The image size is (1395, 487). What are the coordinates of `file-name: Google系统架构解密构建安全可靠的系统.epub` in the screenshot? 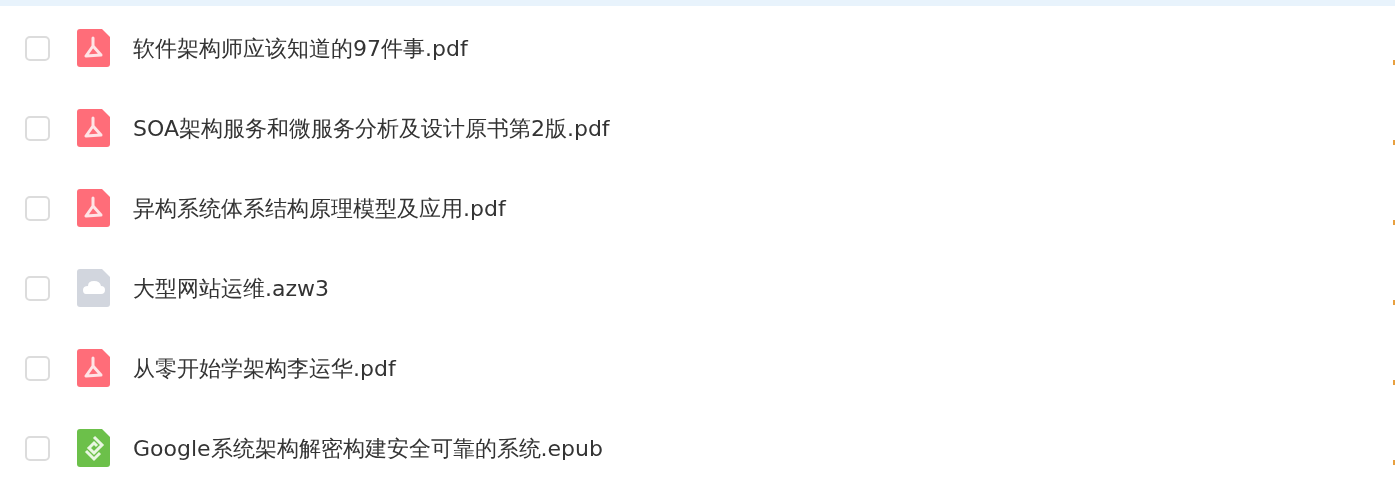 It's located at (368, 448).